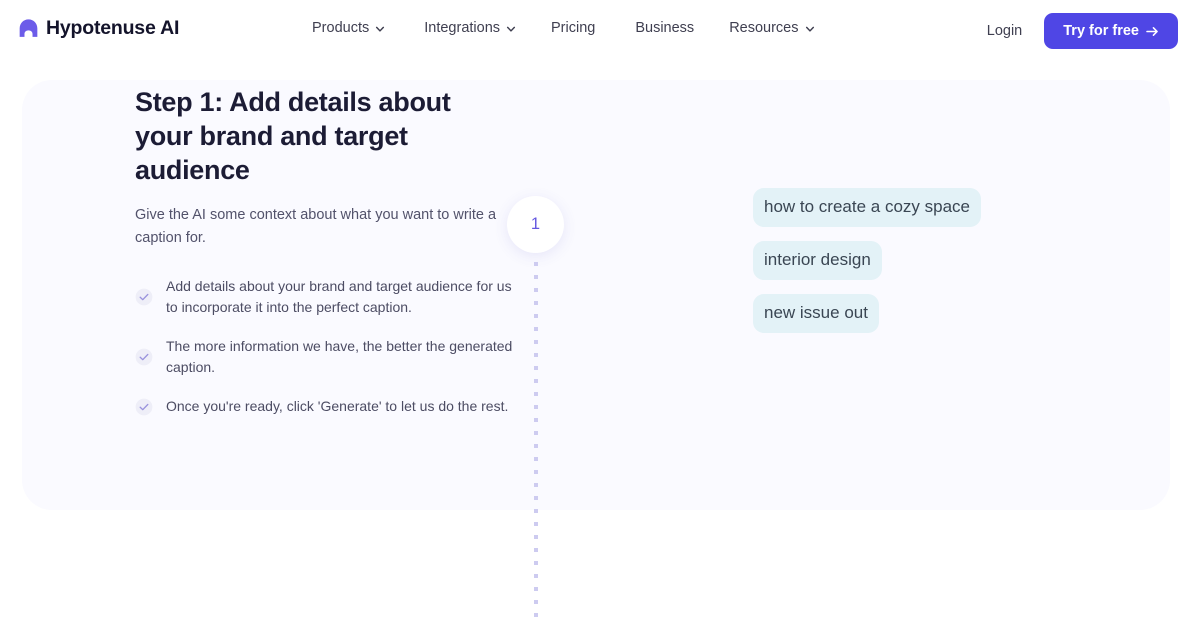 Image resolution: width=1200 pixels, height=622 pixels. I want to click on nav-item-label: Products, so click(341, 28).